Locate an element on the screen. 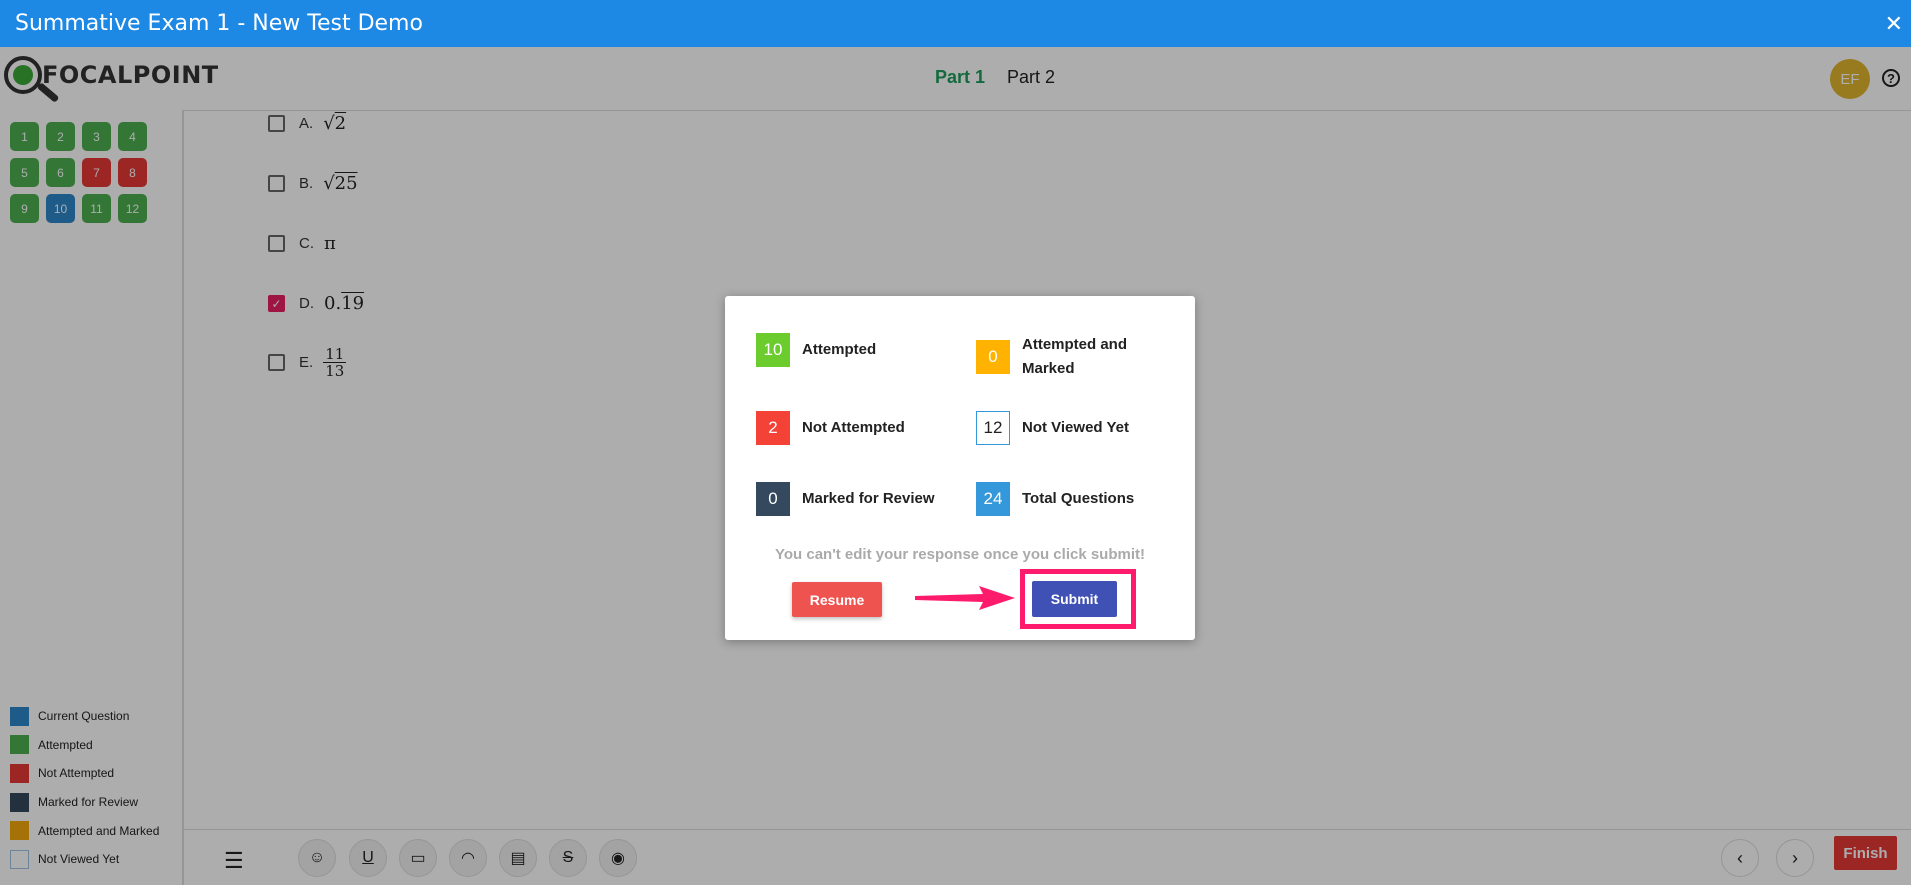 Image resolution: width=1911 pixels, height=886 pixels. arrow-pointer-icon is located at coordinates (965, 598).